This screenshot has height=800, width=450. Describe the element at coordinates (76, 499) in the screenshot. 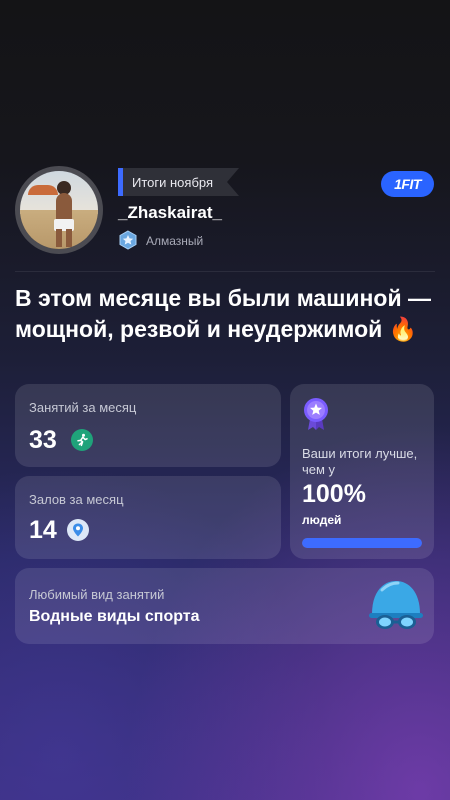

I see `gyms-label: Залов за месяц` at that location.